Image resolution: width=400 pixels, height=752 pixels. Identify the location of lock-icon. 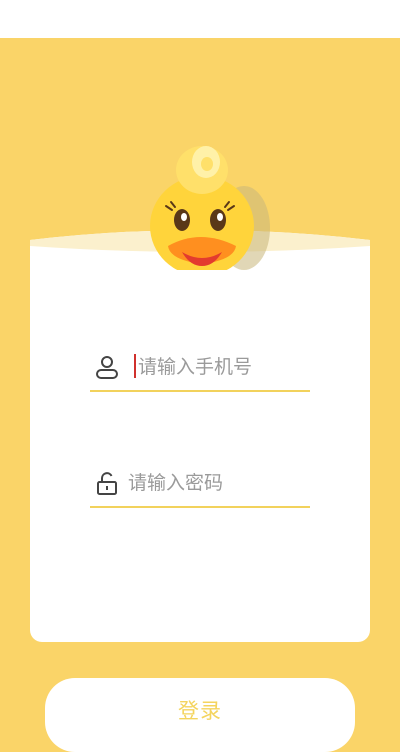
(107, 483).